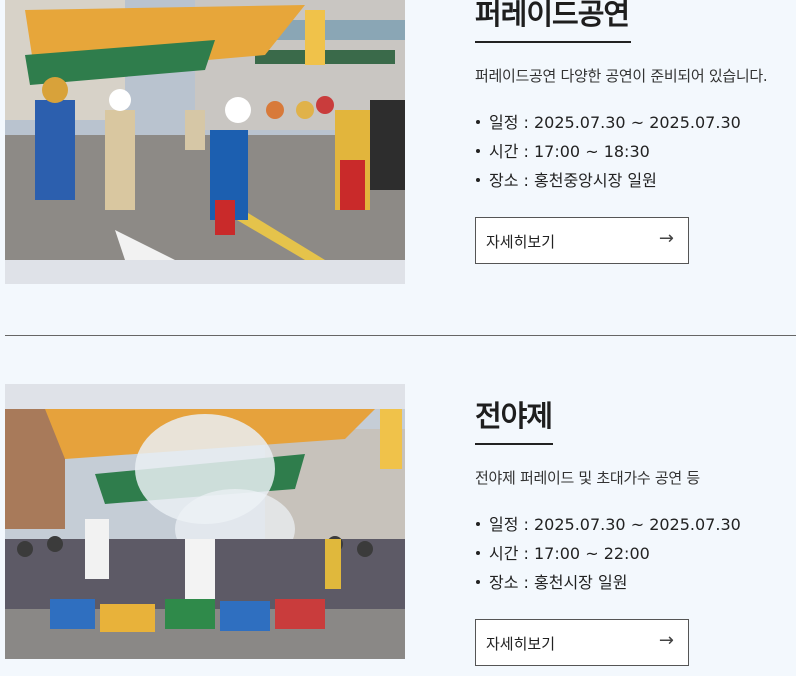  What do you see at coordinates (514, 416) in the screenshot?
I see `event-title: 전야제` at bounding box center [514, 416].